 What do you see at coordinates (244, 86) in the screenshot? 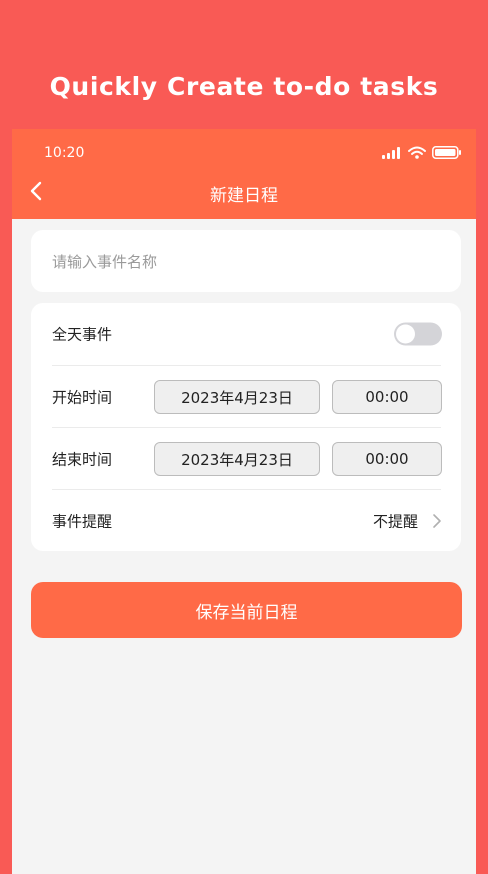
I see `promo-title: Quickly Create to-do tasks` at bounding box center [244, 86].